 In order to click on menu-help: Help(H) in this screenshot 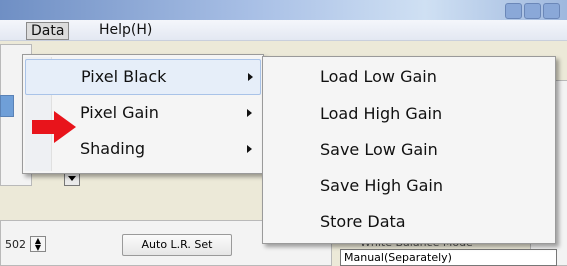, I will do `click(125, 30)`.